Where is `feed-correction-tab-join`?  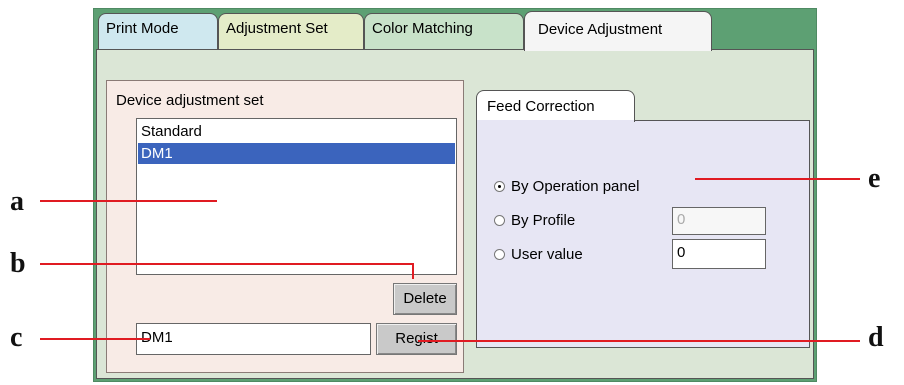 feed-correction-tab-join is located at coordinates (555, 121).